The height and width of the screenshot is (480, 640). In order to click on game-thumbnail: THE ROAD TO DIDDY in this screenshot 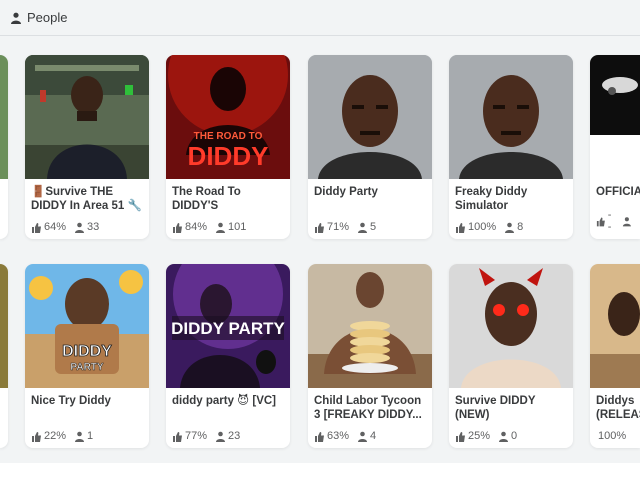, I will do `click(228, 117)`.